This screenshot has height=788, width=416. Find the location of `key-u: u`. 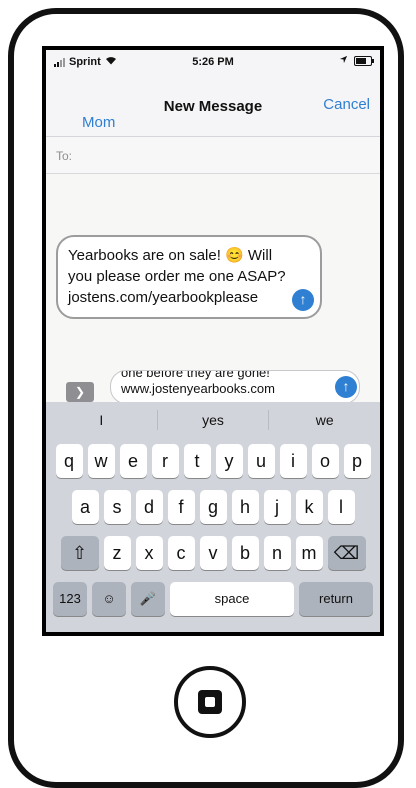

key-u: u is located at coordinates (261, 461).